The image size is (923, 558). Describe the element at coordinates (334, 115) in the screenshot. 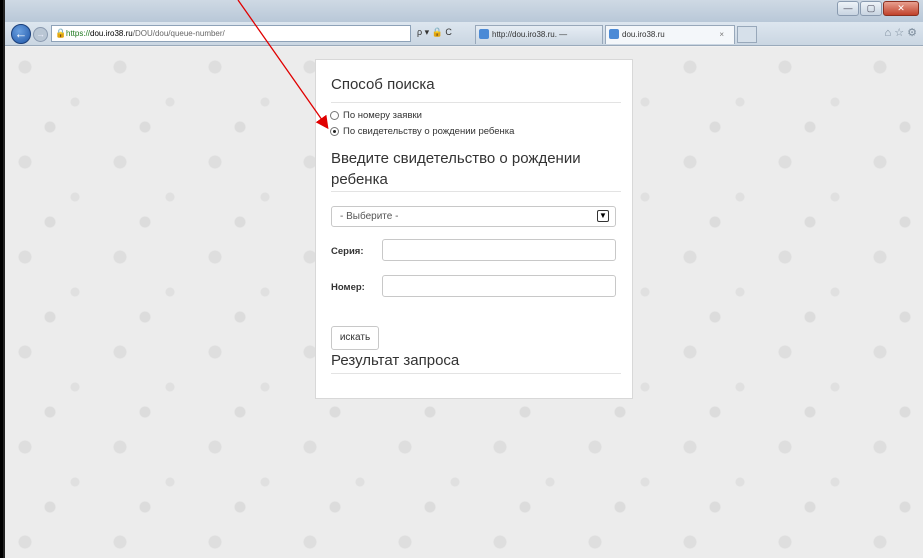

I see `radio-unchecked-icon` at that location.